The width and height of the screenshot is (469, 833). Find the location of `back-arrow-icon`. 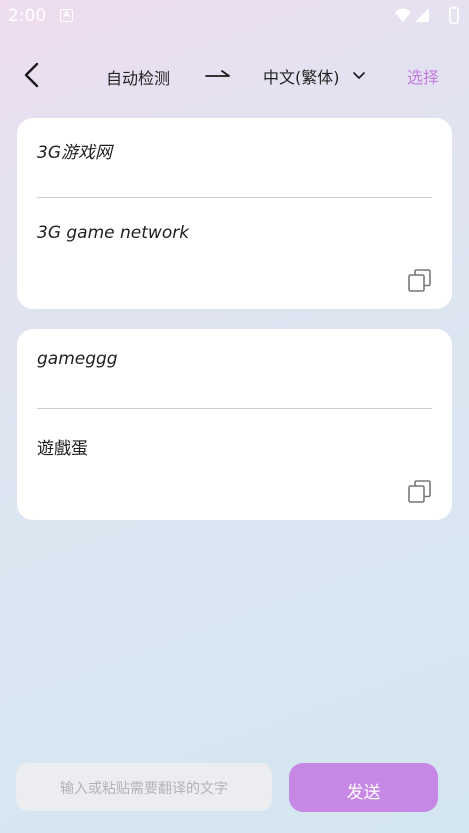

back-arrow-icon is located at coordinates (33, 75).